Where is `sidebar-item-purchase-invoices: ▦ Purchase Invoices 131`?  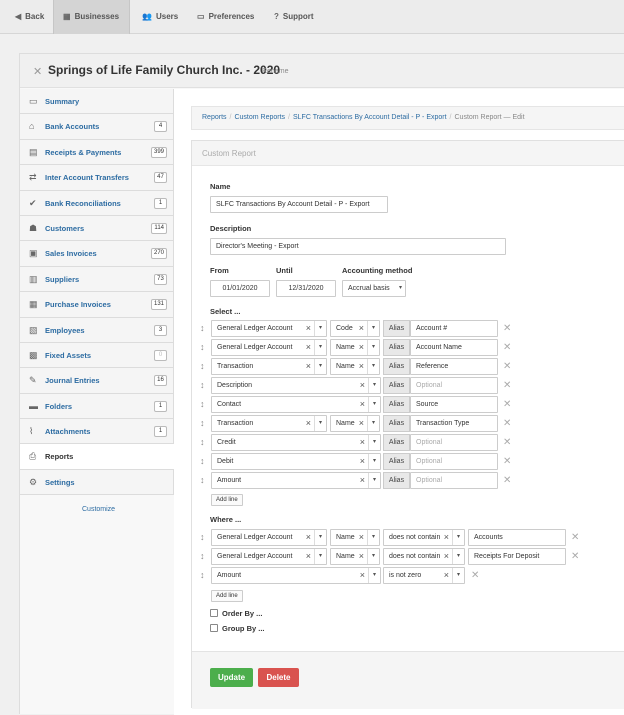 sidebar-item-purchase-invoices: ▦ Purchase Invoices 131 is located at coordinates (97, 305).